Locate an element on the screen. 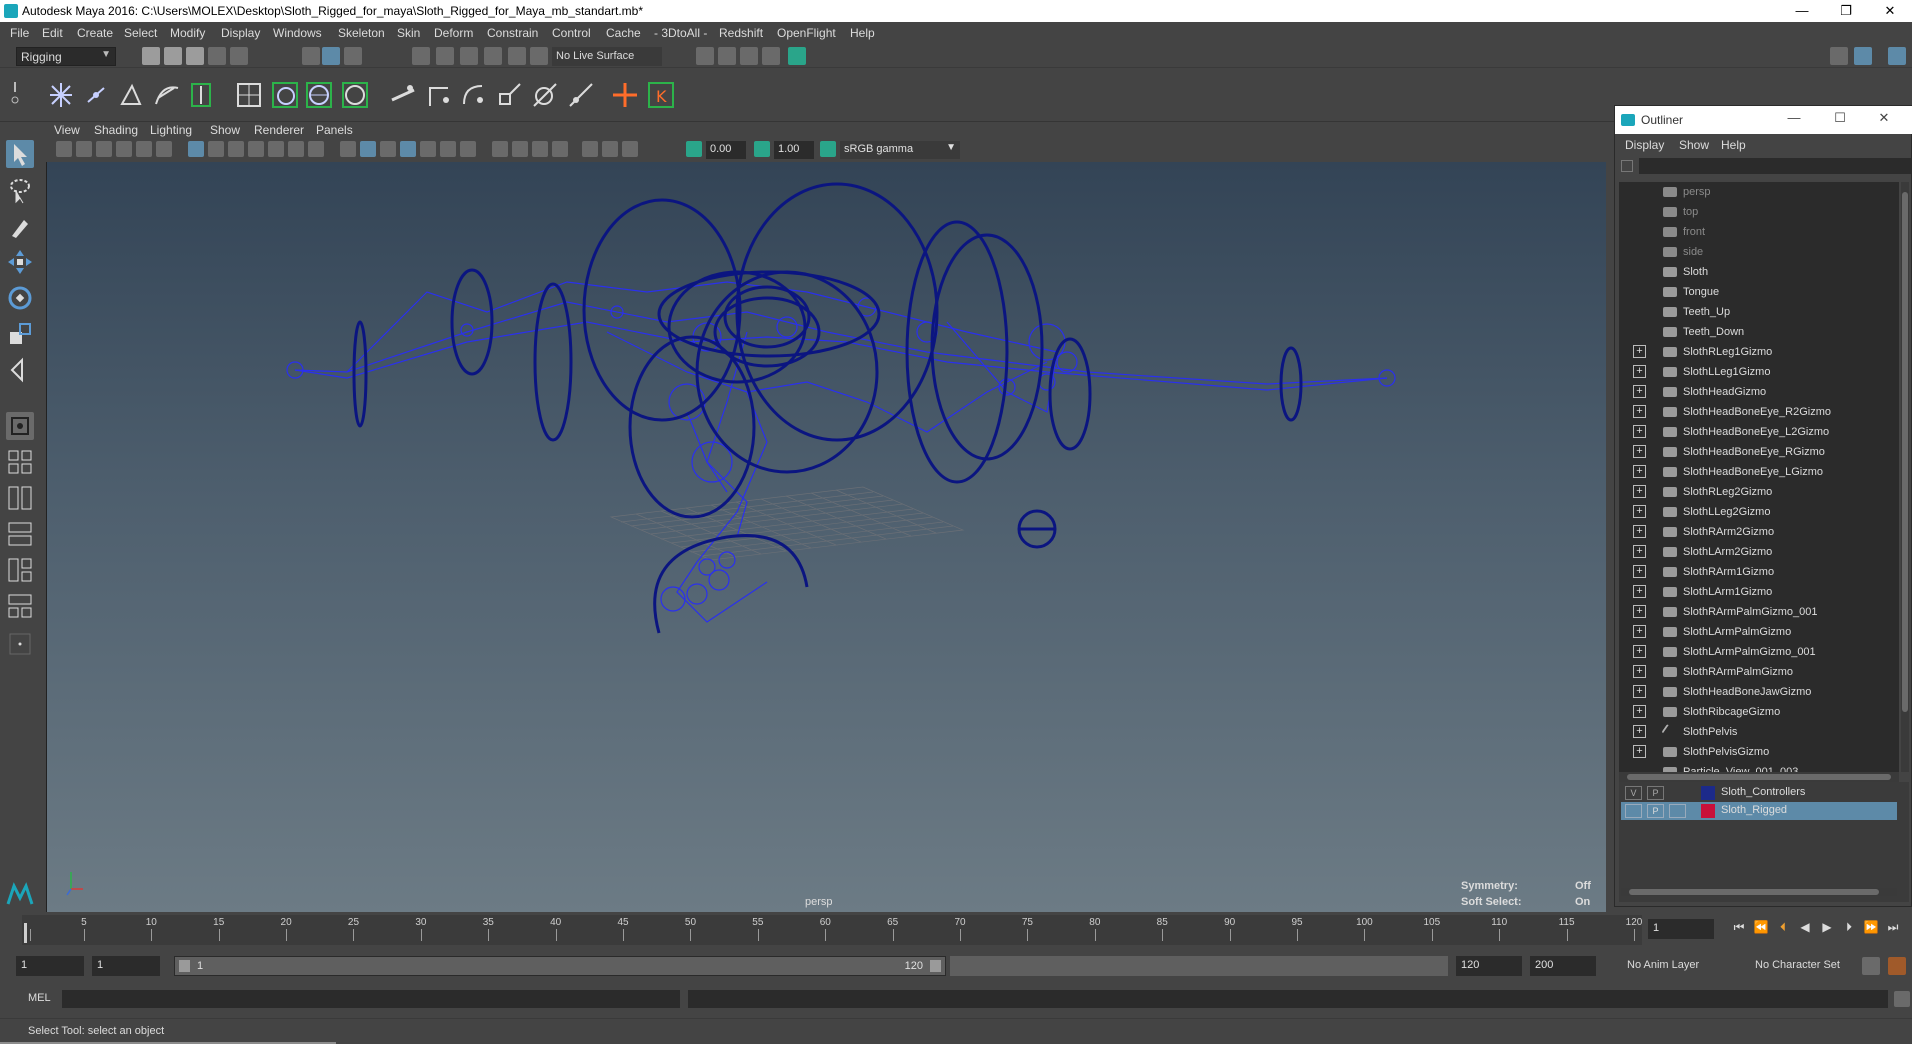 Image resolution: width=1912 pixels, height=1044 pixels. panel-menu-lighting: Lighting is located at coordinates (171, 130).